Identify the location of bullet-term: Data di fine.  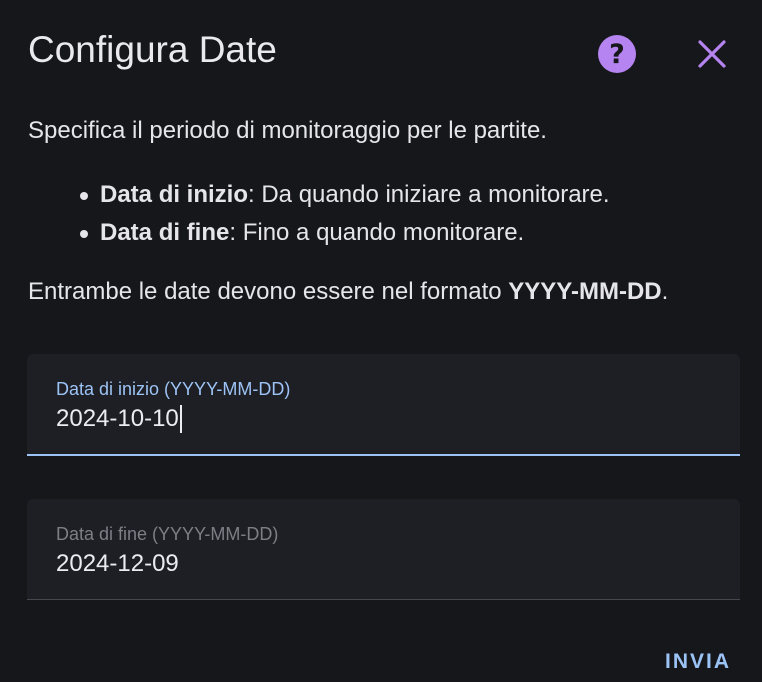
(165, 232).